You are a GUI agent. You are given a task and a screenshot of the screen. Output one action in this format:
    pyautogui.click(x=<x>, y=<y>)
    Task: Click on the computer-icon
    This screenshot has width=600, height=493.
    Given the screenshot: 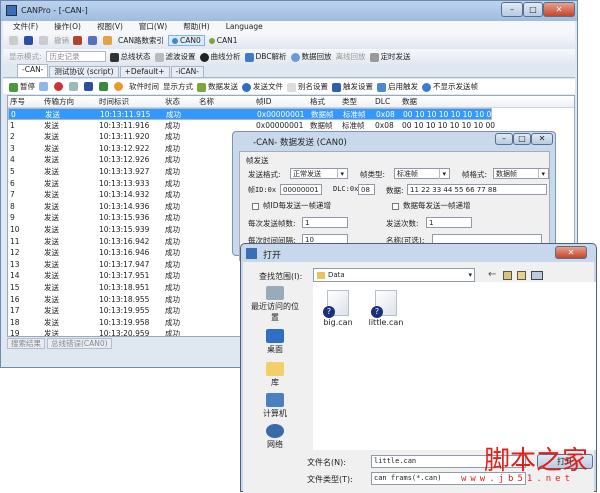 What is the action you would take?
    pyautogui.click(x=275, y=400)
    